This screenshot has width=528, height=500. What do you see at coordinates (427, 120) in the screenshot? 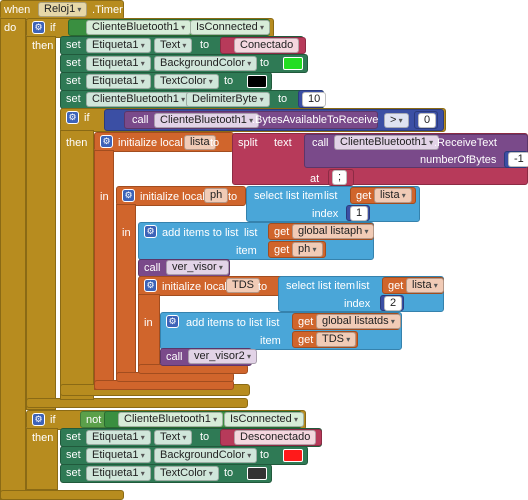
I see `compare-value: 0` at bounding box center [427, 120].